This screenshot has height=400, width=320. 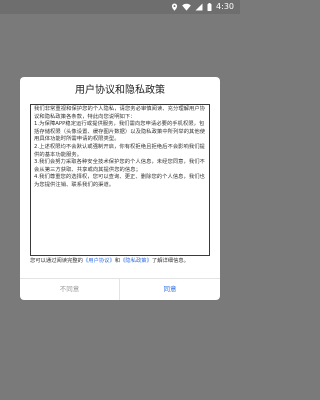 What do you see at coordinates (174, 7) in the screenshot?
I see `location-icon` at bounding box center [174, 7].